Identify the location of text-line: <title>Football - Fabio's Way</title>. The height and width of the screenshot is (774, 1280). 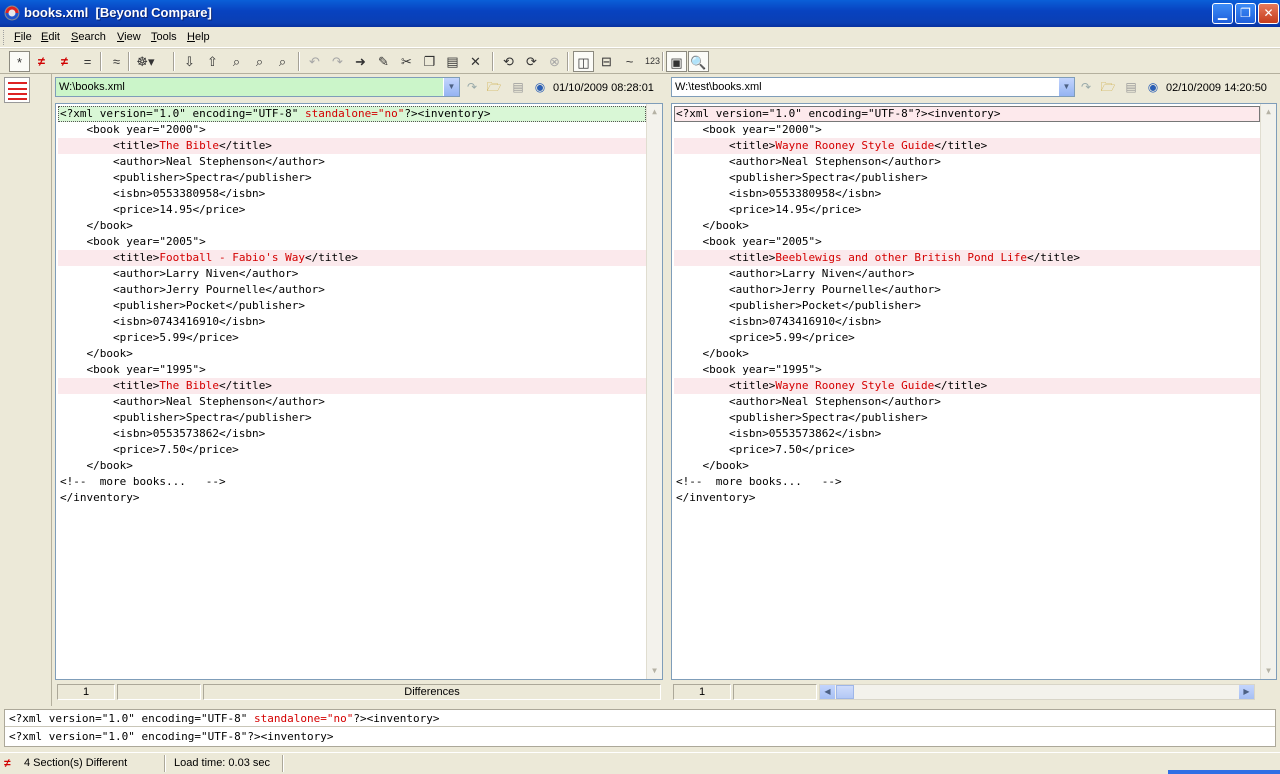
(352, 258).